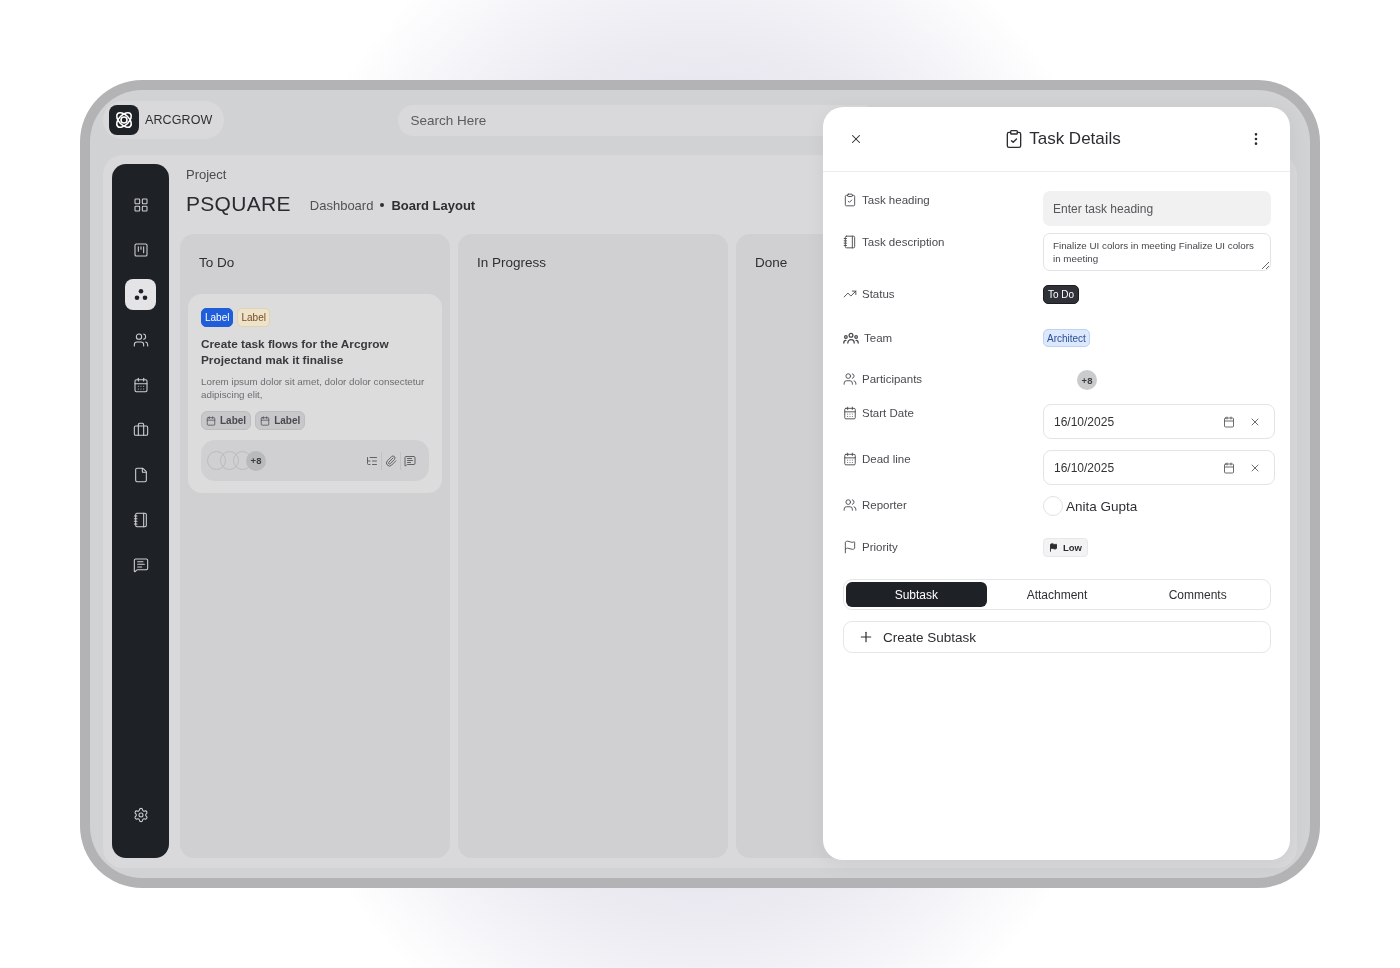 The width and height of the screenshot is (1400, 968). What do you see at coordinates (124, 120) in the screenshot?
I see `logo-icon` at bounding box center [124, 120].